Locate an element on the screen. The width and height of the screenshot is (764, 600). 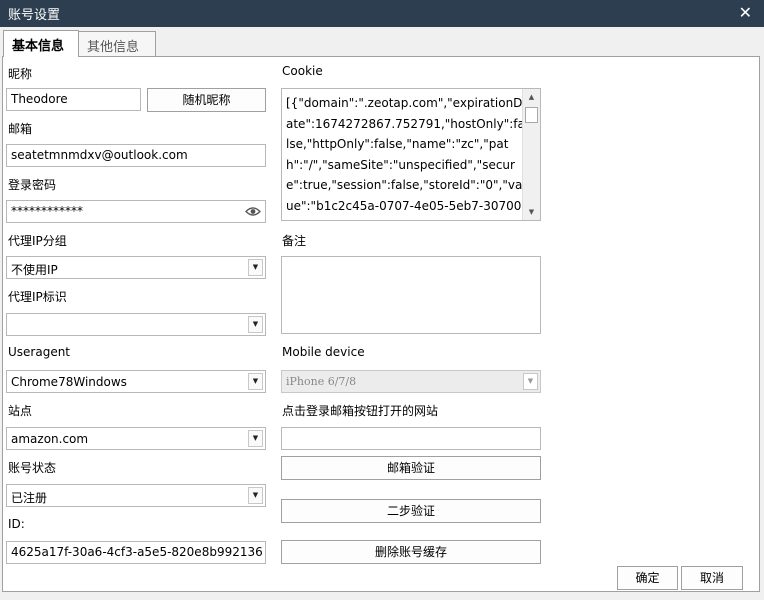
login-site-label: 点击登录邮箱按钮打开的网站 is located at coordinates (360, 411).